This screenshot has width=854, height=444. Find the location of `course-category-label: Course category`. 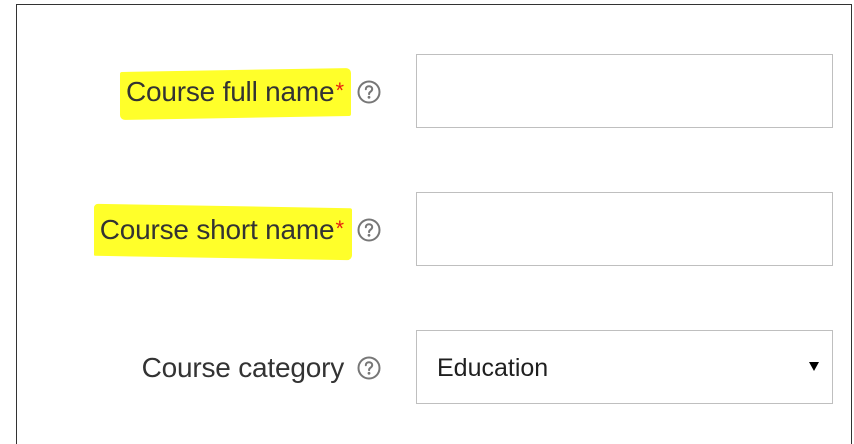

course-category-label: Course category is located at coordinates (243, 367).